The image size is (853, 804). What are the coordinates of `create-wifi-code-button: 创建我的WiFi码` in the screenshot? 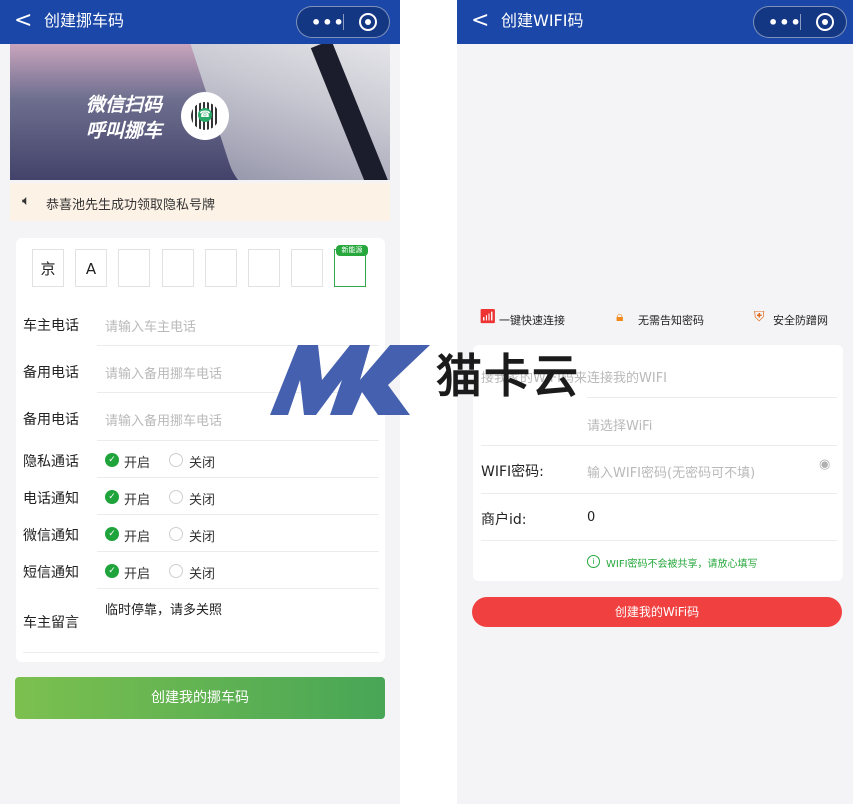 It's located at (657, 612).